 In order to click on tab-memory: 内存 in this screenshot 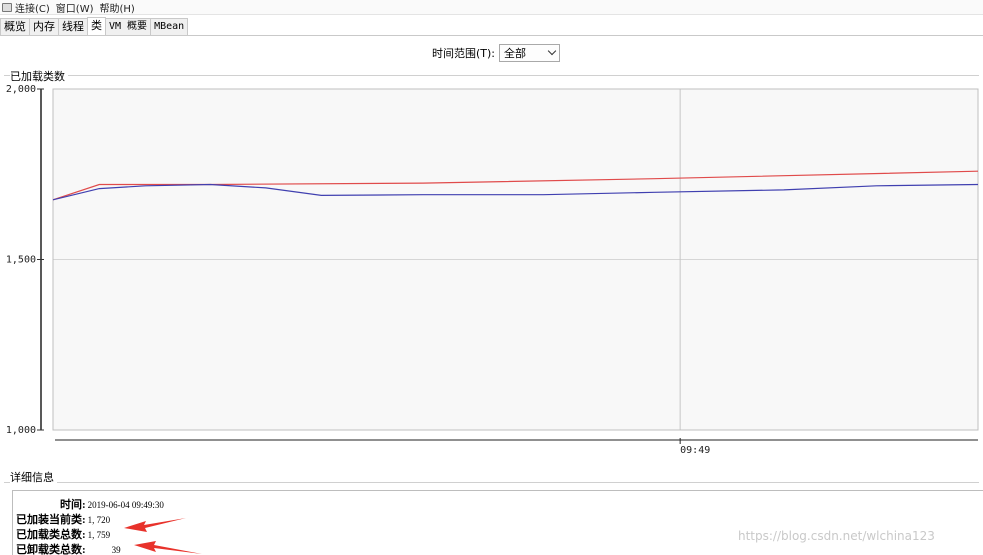, I will do `click(44, 26)`.